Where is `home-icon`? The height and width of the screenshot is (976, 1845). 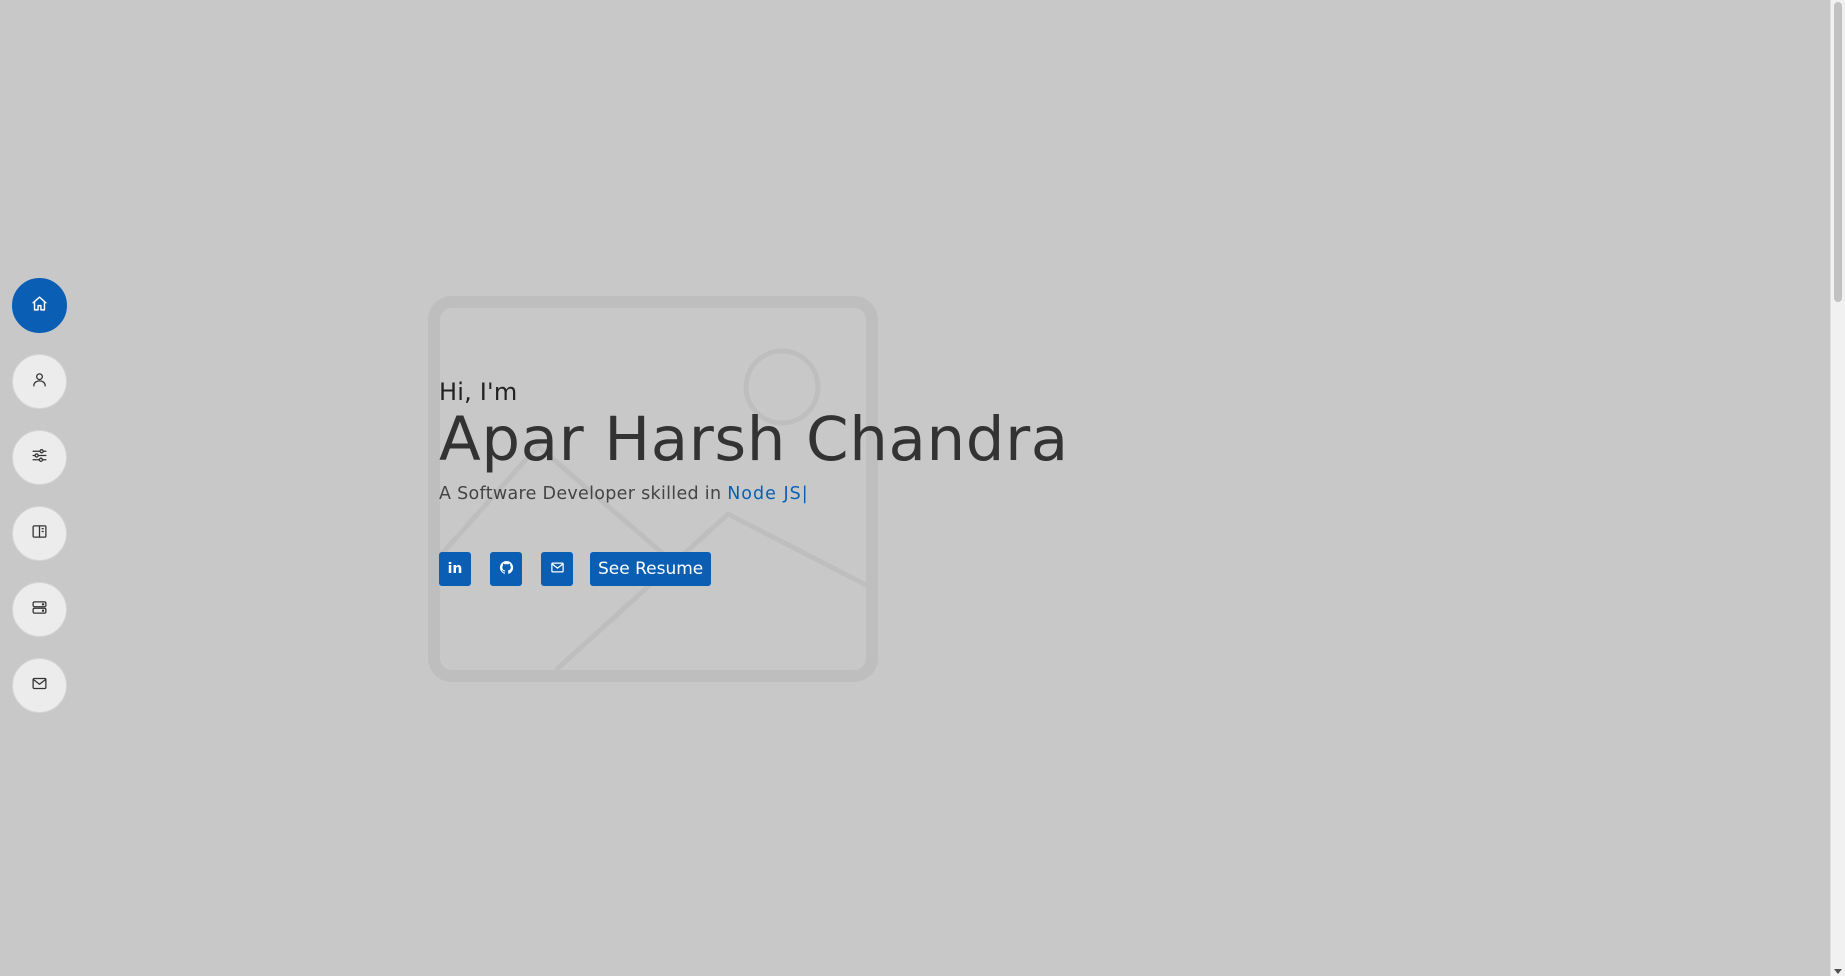
home-icon is located at coordinates (39, 305).